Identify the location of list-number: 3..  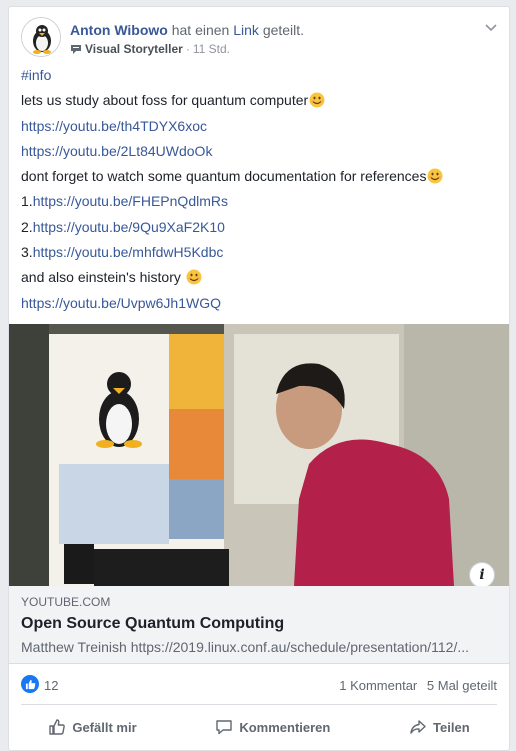
(27, 252).